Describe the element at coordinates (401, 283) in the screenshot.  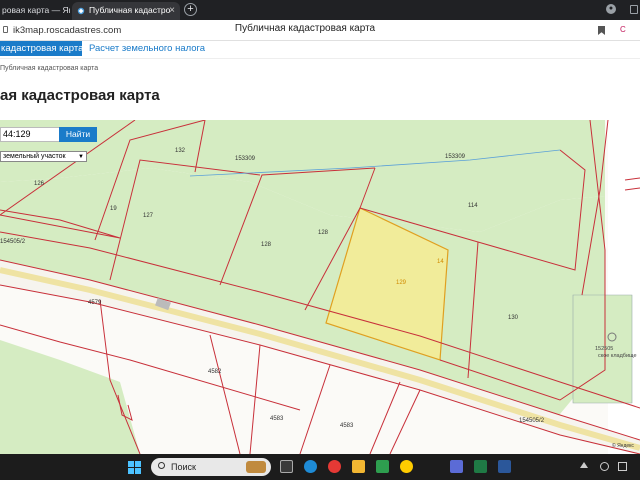
I see `parcel-label-selected: 129` at that location.